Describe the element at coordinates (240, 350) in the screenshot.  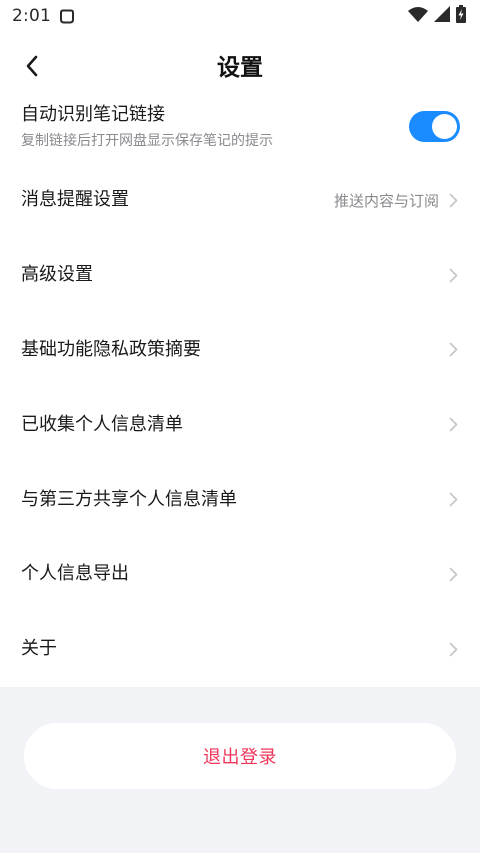
I see `settings-item-privacy-summary: 基础功能隐私政策摘要` at that location.